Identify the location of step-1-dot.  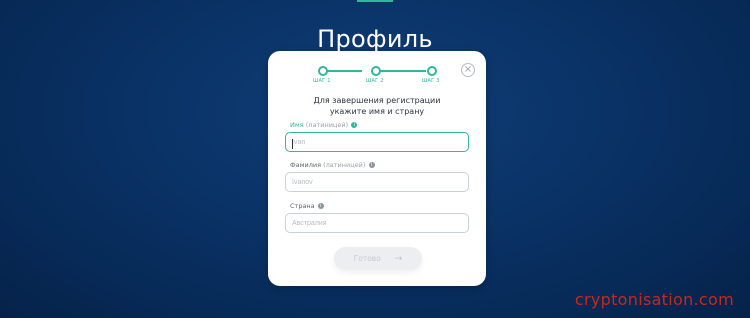
(323, 71).